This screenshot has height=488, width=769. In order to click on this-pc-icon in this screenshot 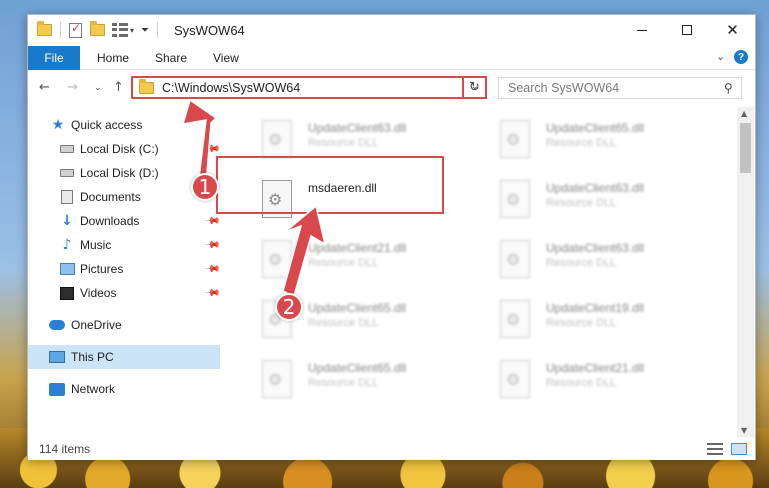, I will do `click(57, 357)`.